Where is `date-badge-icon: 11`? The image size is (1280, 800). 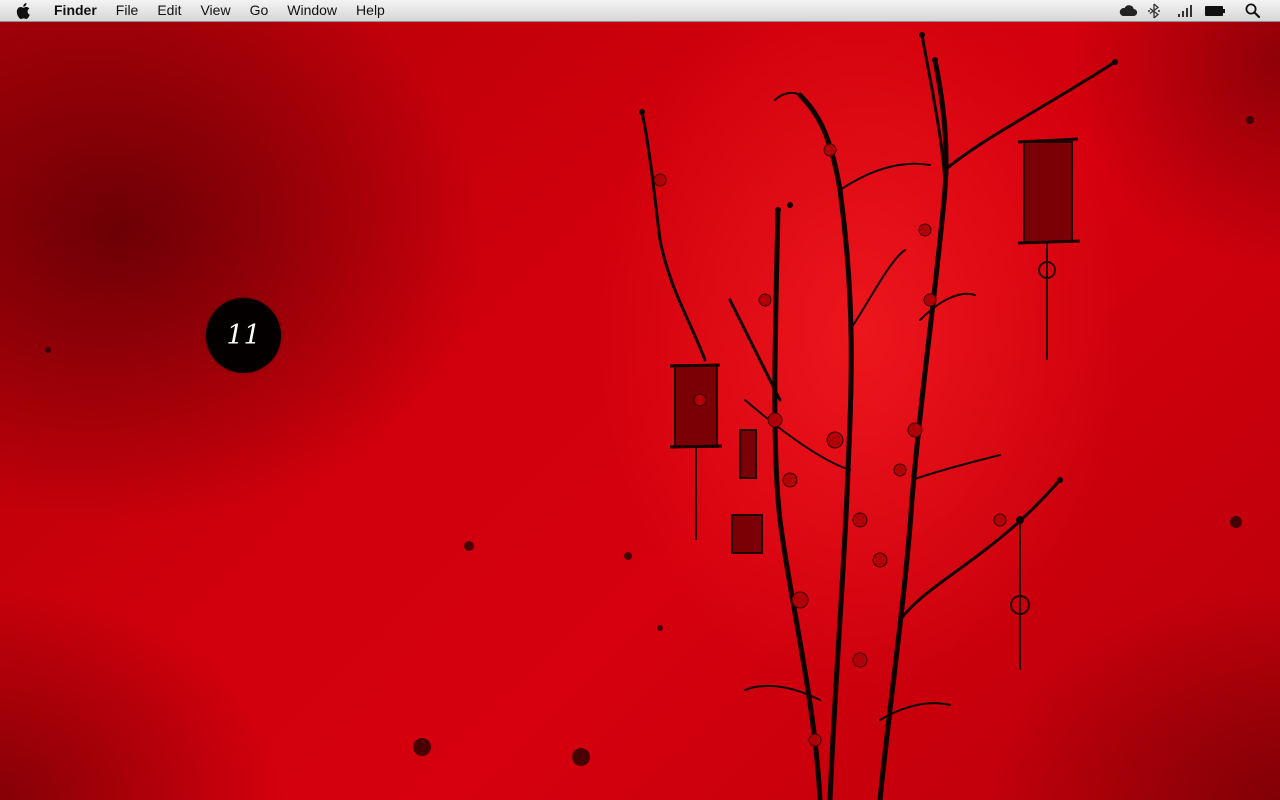 date-badge-icon: 11 is located at coordinates (243, 335).